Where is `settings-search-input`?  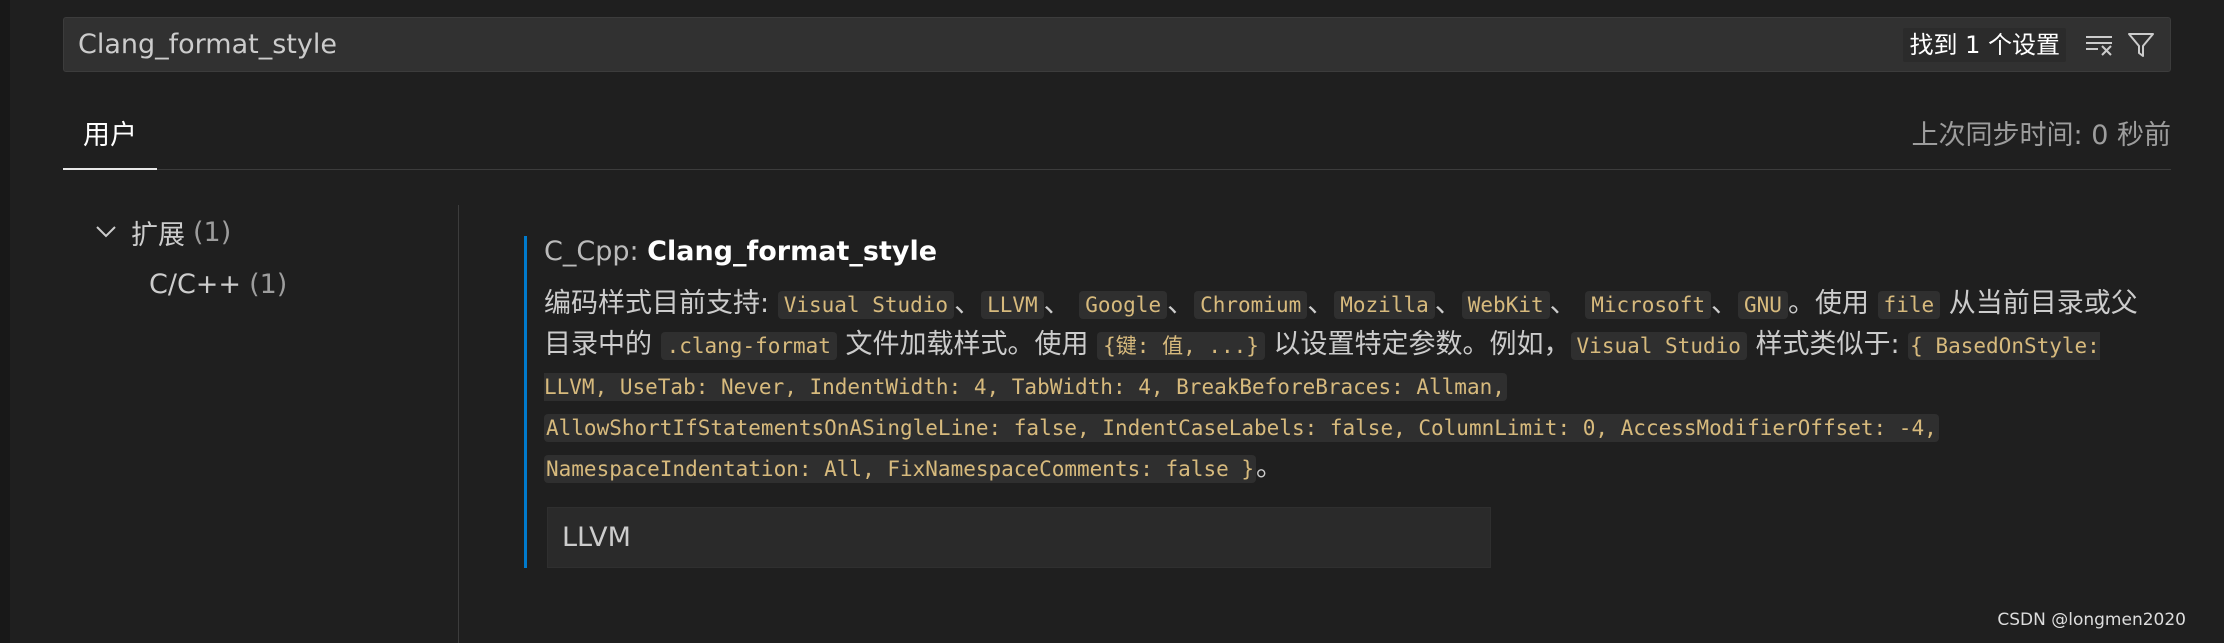
settings-search-input is located at coordinates (978, 44).